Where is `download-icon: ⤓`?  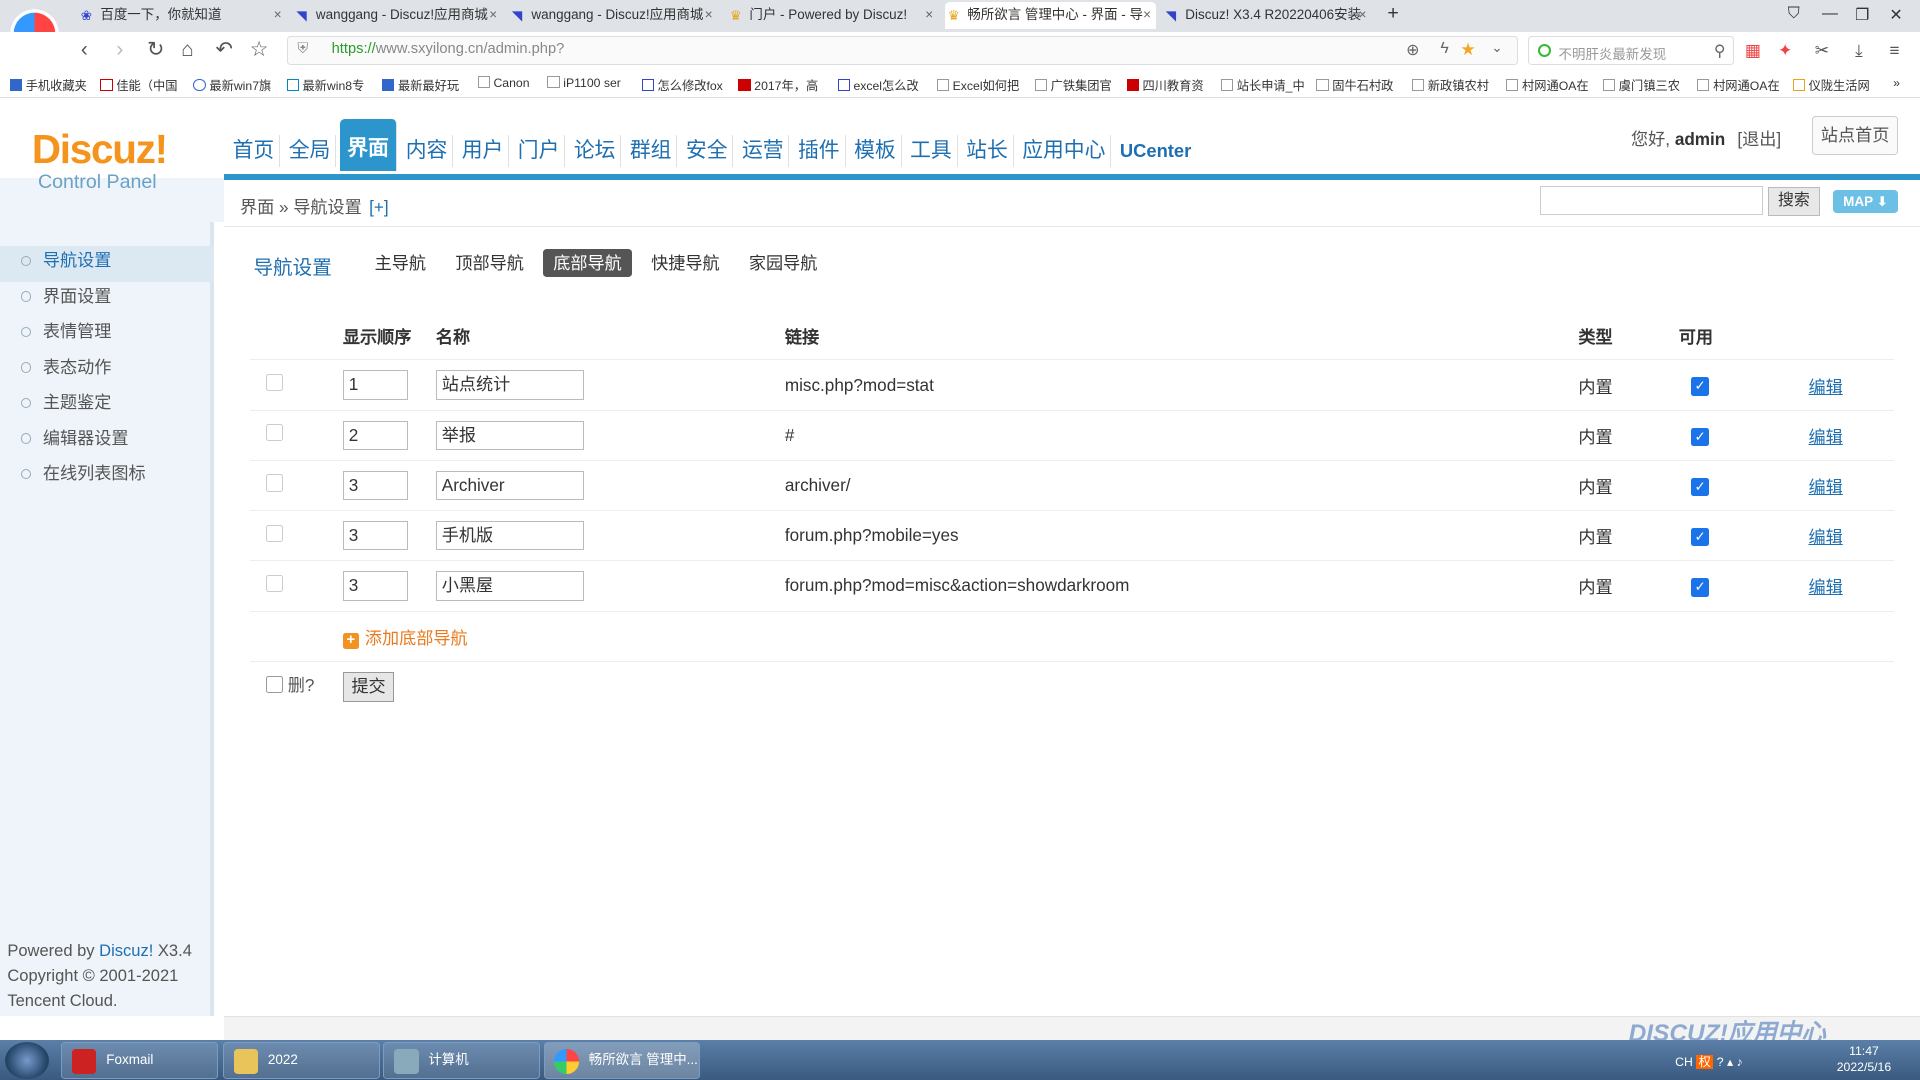
download-icon: ⤓ is located at coordinates (1859, 50).